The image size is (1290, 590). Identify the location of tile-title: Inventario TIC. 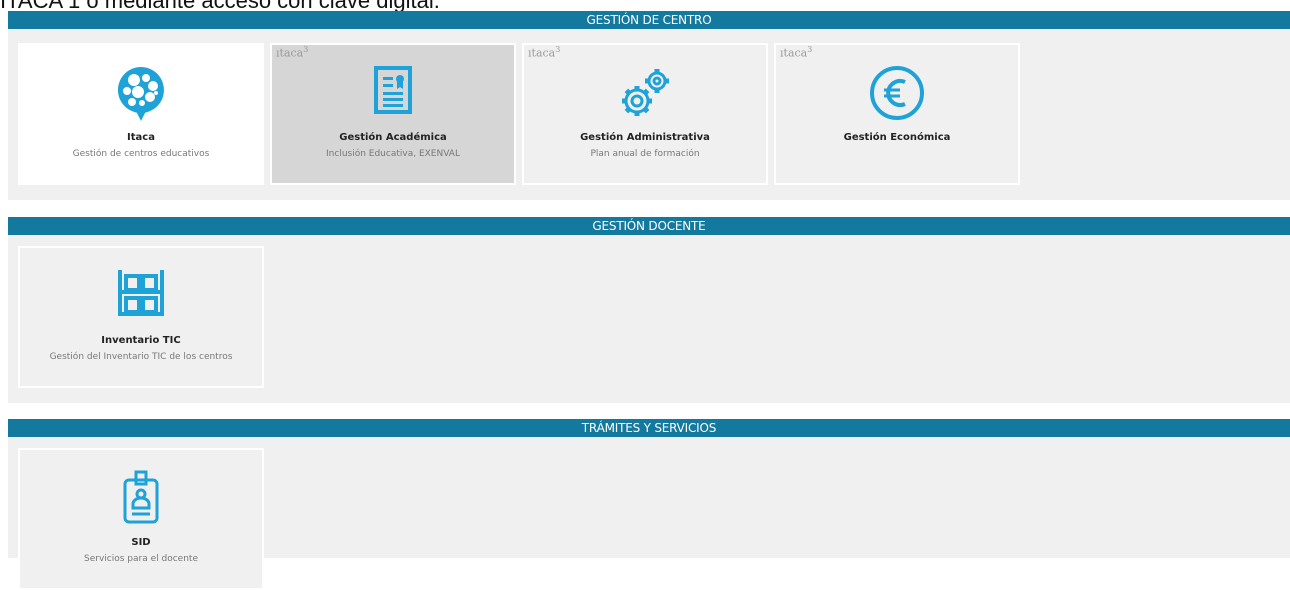
(141, 340).